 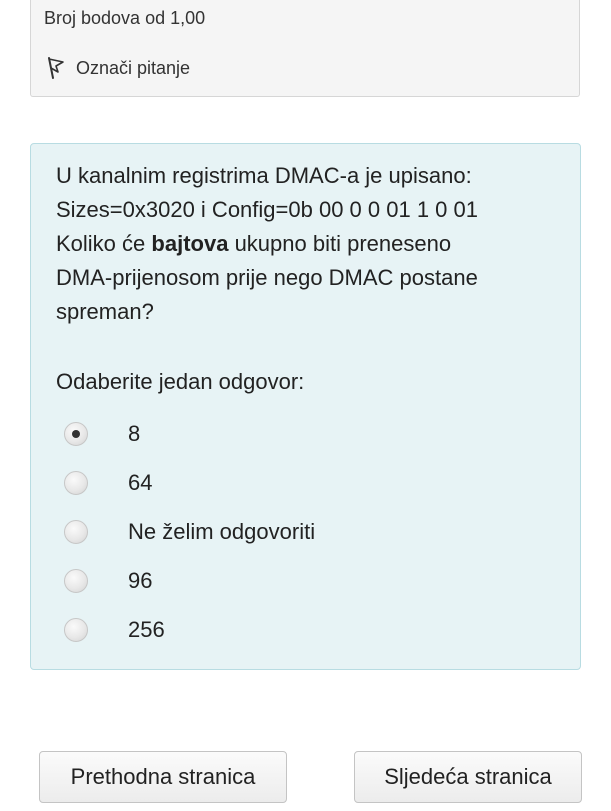 I want to click on answer-option-label: 64, so click(x=140, y=482).